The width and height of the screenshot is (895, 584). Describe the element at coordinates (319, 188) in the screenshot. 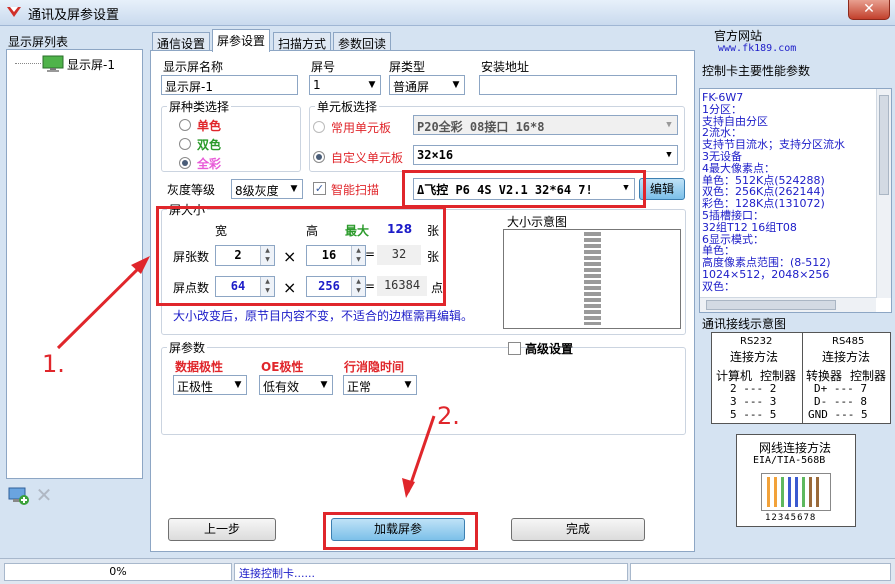

I see `smart-scan-checkbox: ✓` at that location.